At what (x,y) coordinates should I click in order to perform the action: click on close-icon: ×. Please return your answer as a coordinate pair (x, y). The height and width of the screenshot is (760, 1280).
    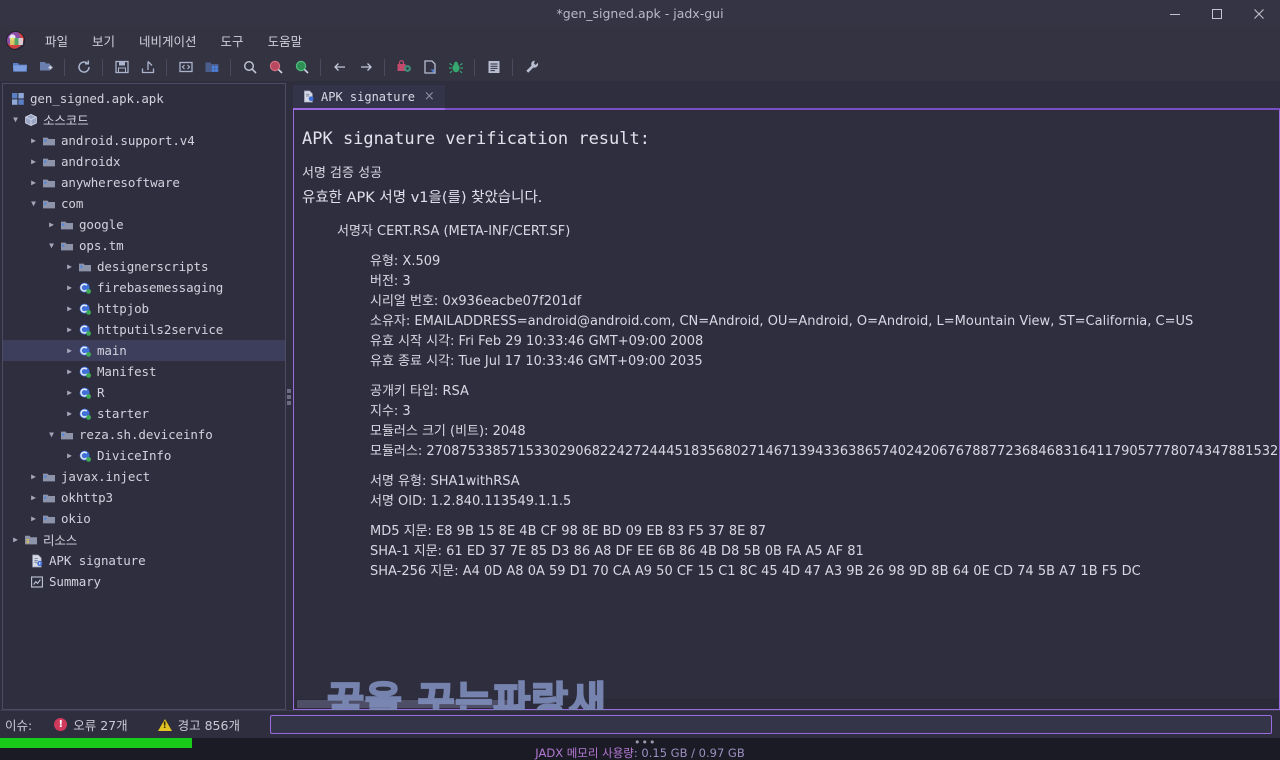
    Looking at the image, I should click on (429, 96).